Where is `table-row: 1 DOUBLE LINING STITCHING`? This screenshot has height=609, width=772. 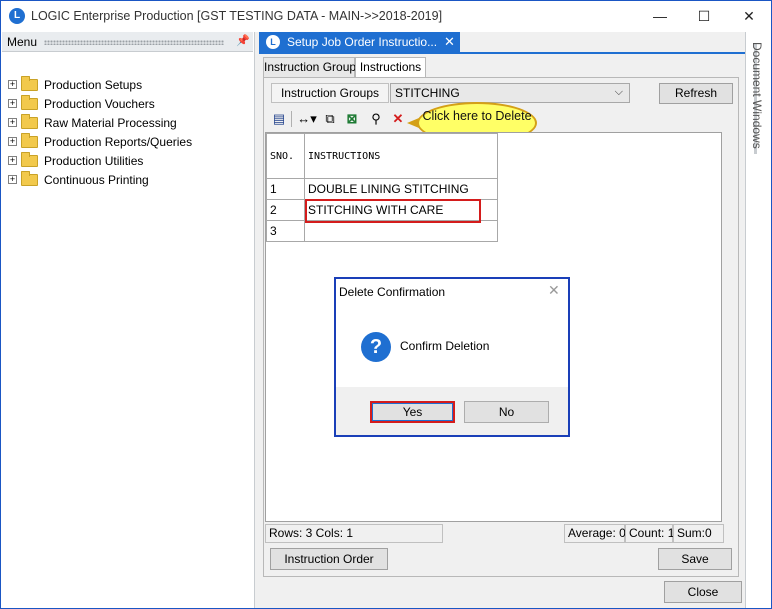
table-row: 1 DOUBLE LINING STITCHING is located at coordinates (382, 189).